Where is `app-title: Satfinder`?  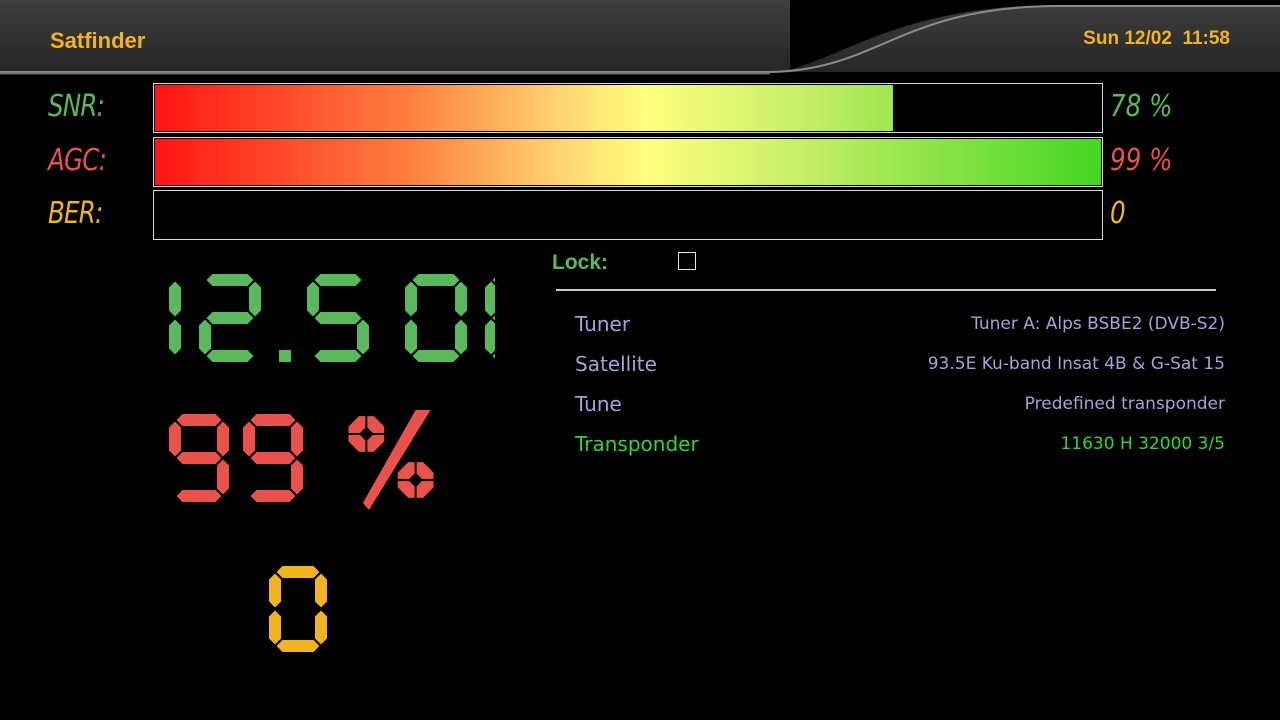
app-title: Satfinder is located at coordinates (98, 40).